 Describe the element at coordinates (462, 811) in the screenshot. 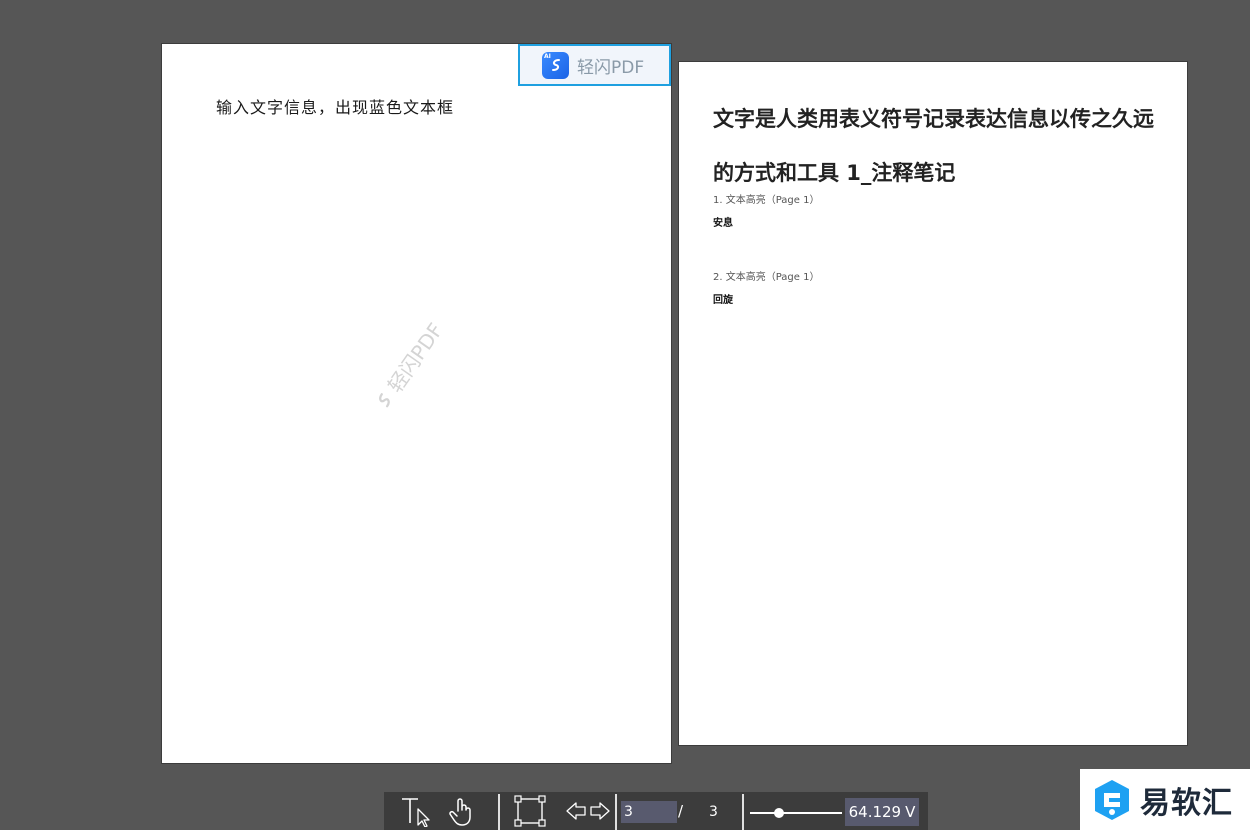

I see `hand-icon` at that location.